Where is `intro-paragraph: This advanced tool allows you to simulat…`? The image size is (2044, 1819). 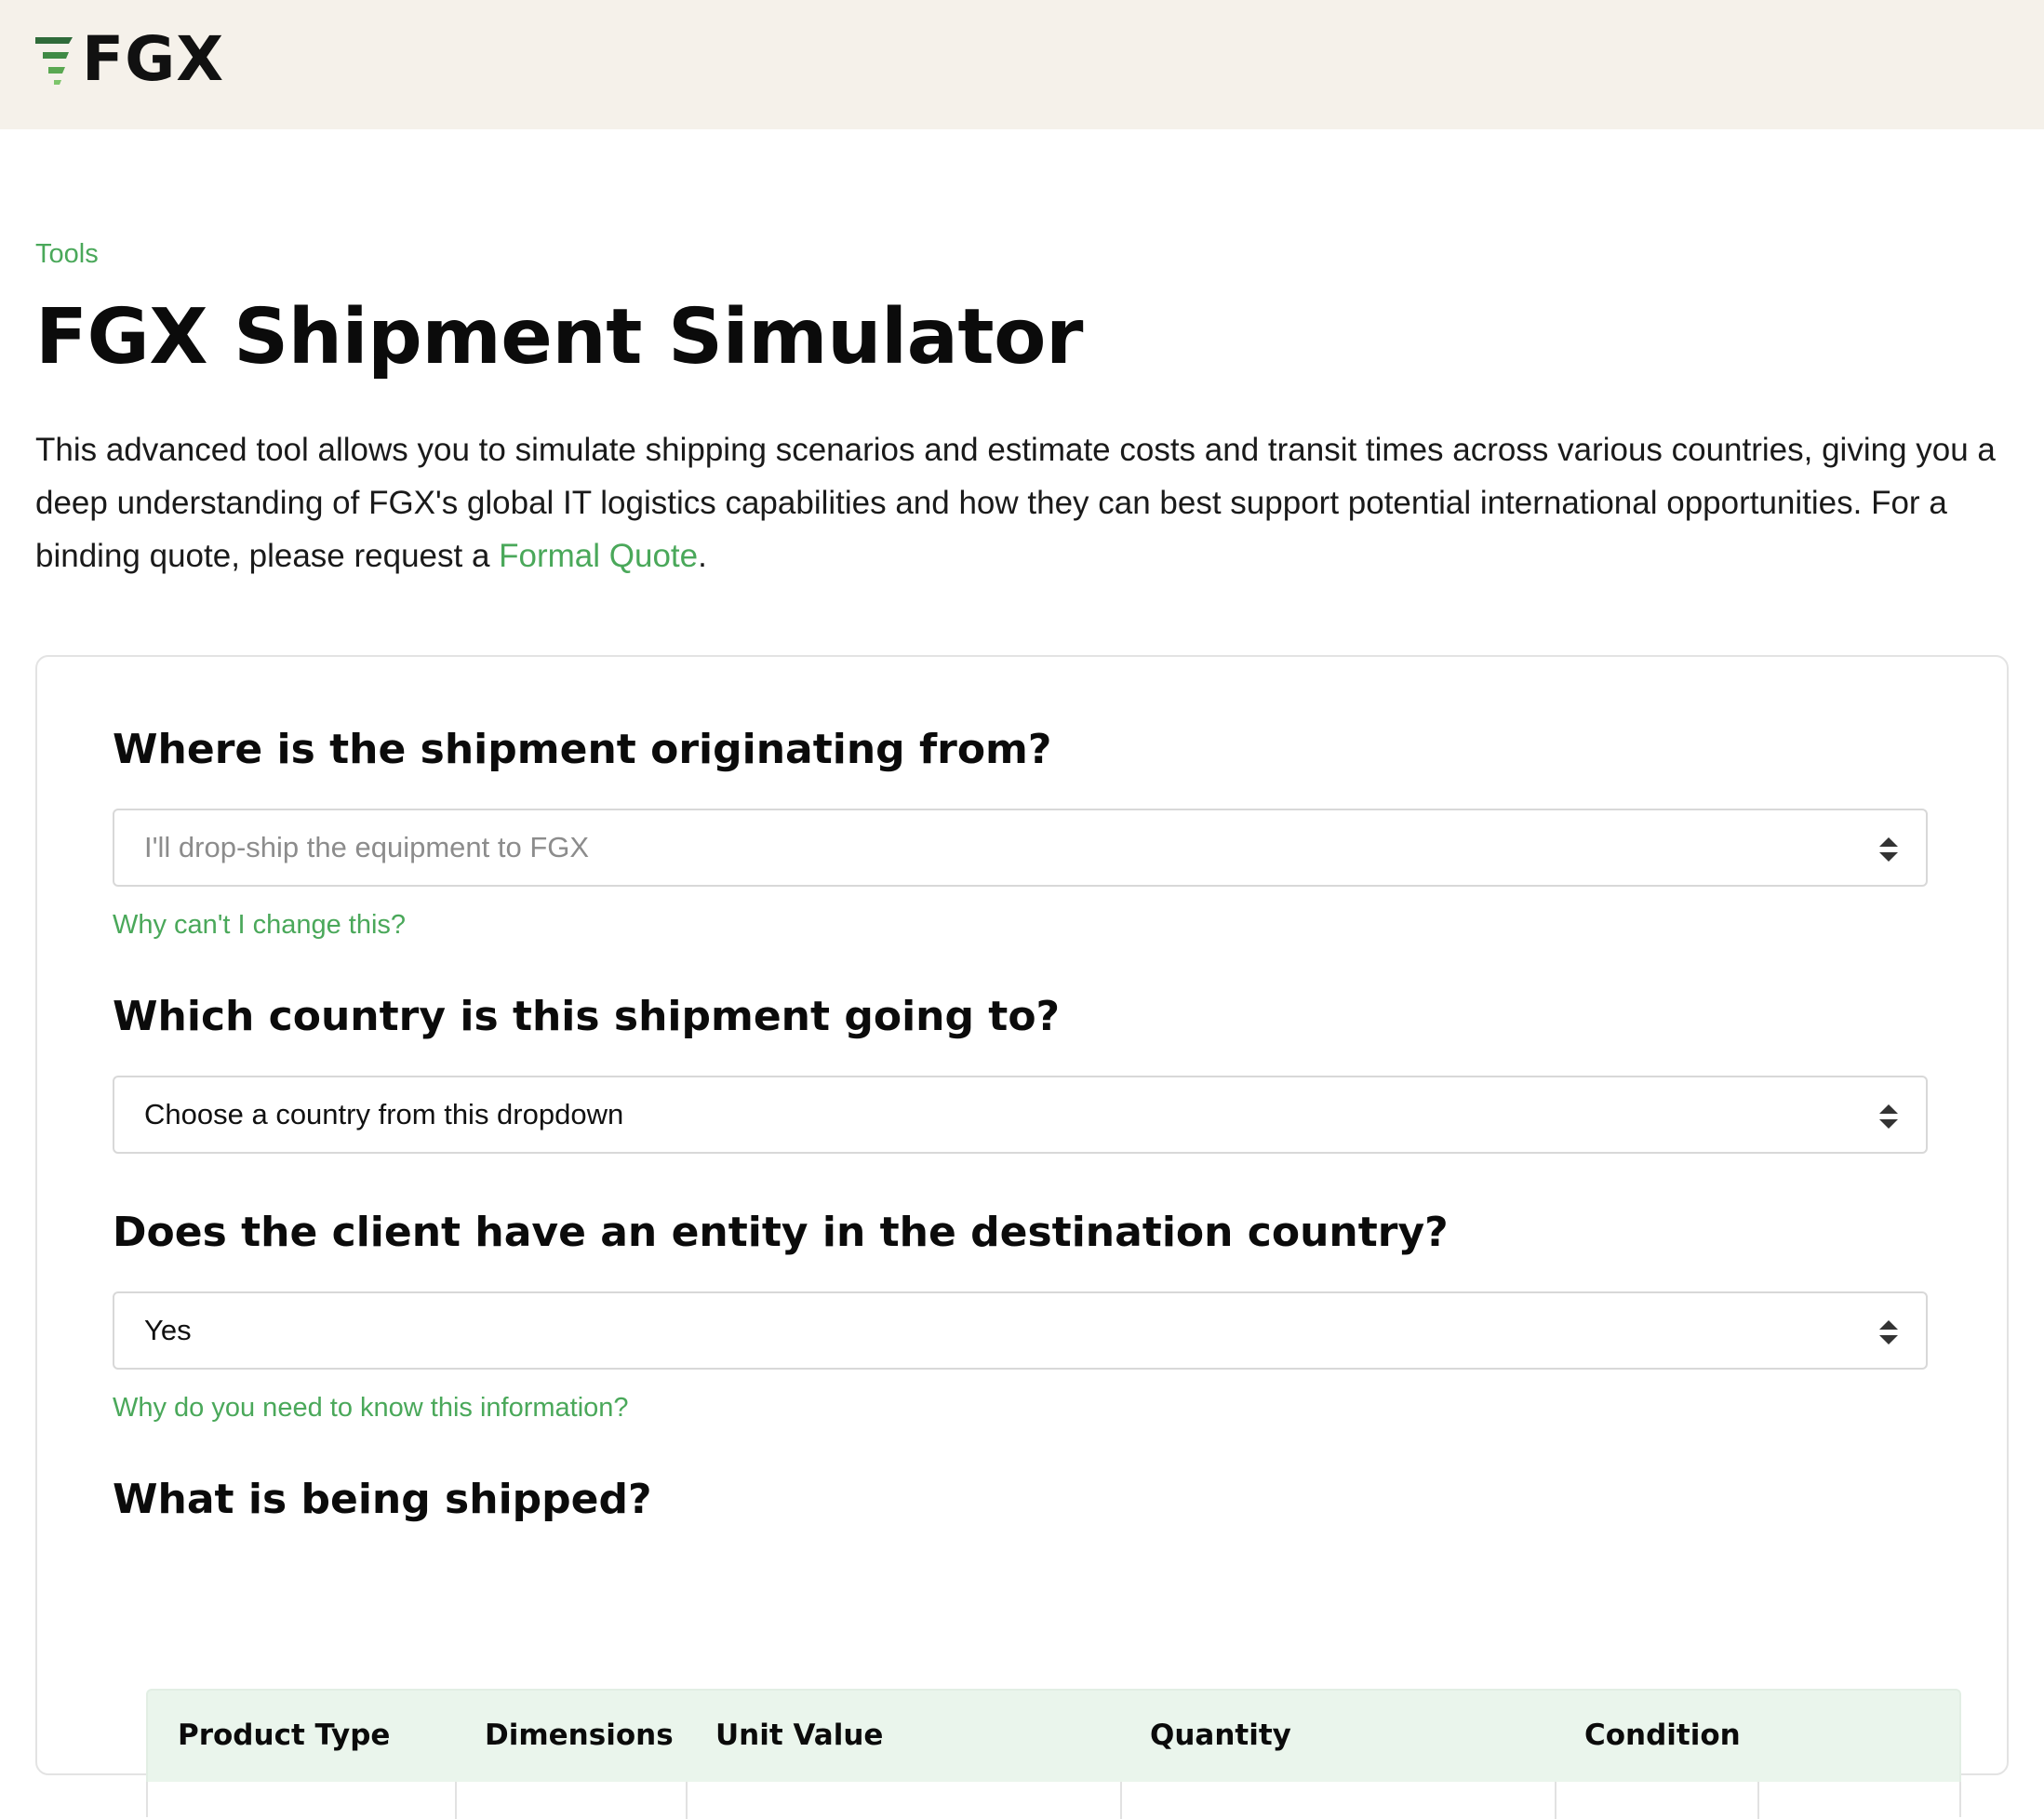
intro-paragraph: This advanced tool allows you to simulat… is located at coordinates (1022, 502).